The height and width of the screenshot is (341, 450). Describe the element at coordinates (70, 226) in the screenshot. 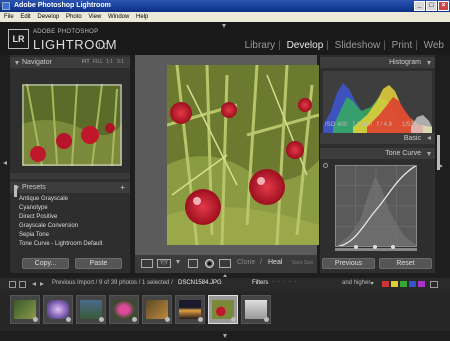

I see `preset-item: Grayscale Conversion` at that location.